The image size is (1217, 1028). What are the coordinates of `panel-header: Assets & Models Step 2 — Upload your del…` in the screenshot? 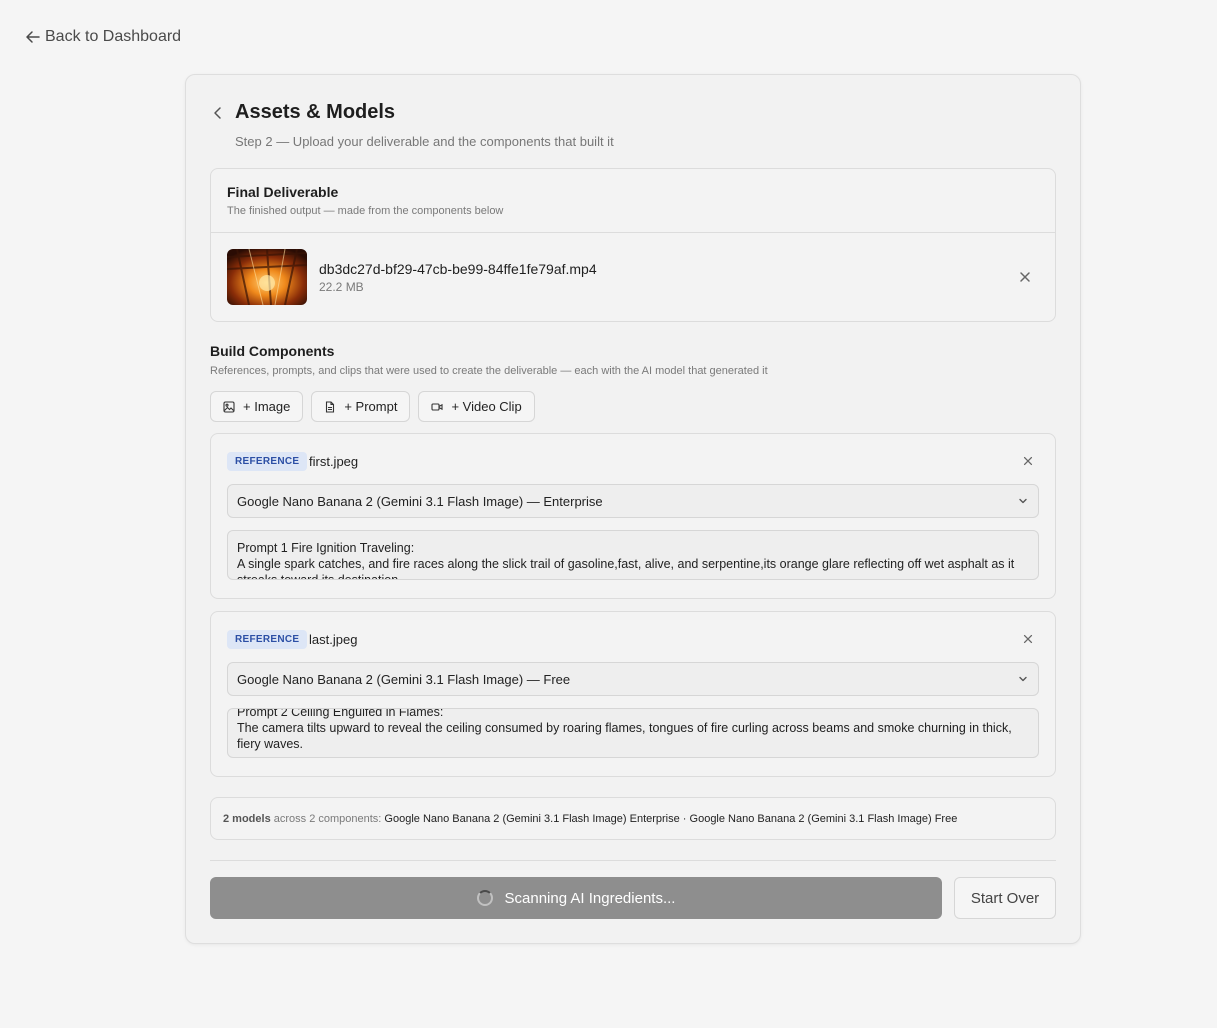 It's located at (412, 125).